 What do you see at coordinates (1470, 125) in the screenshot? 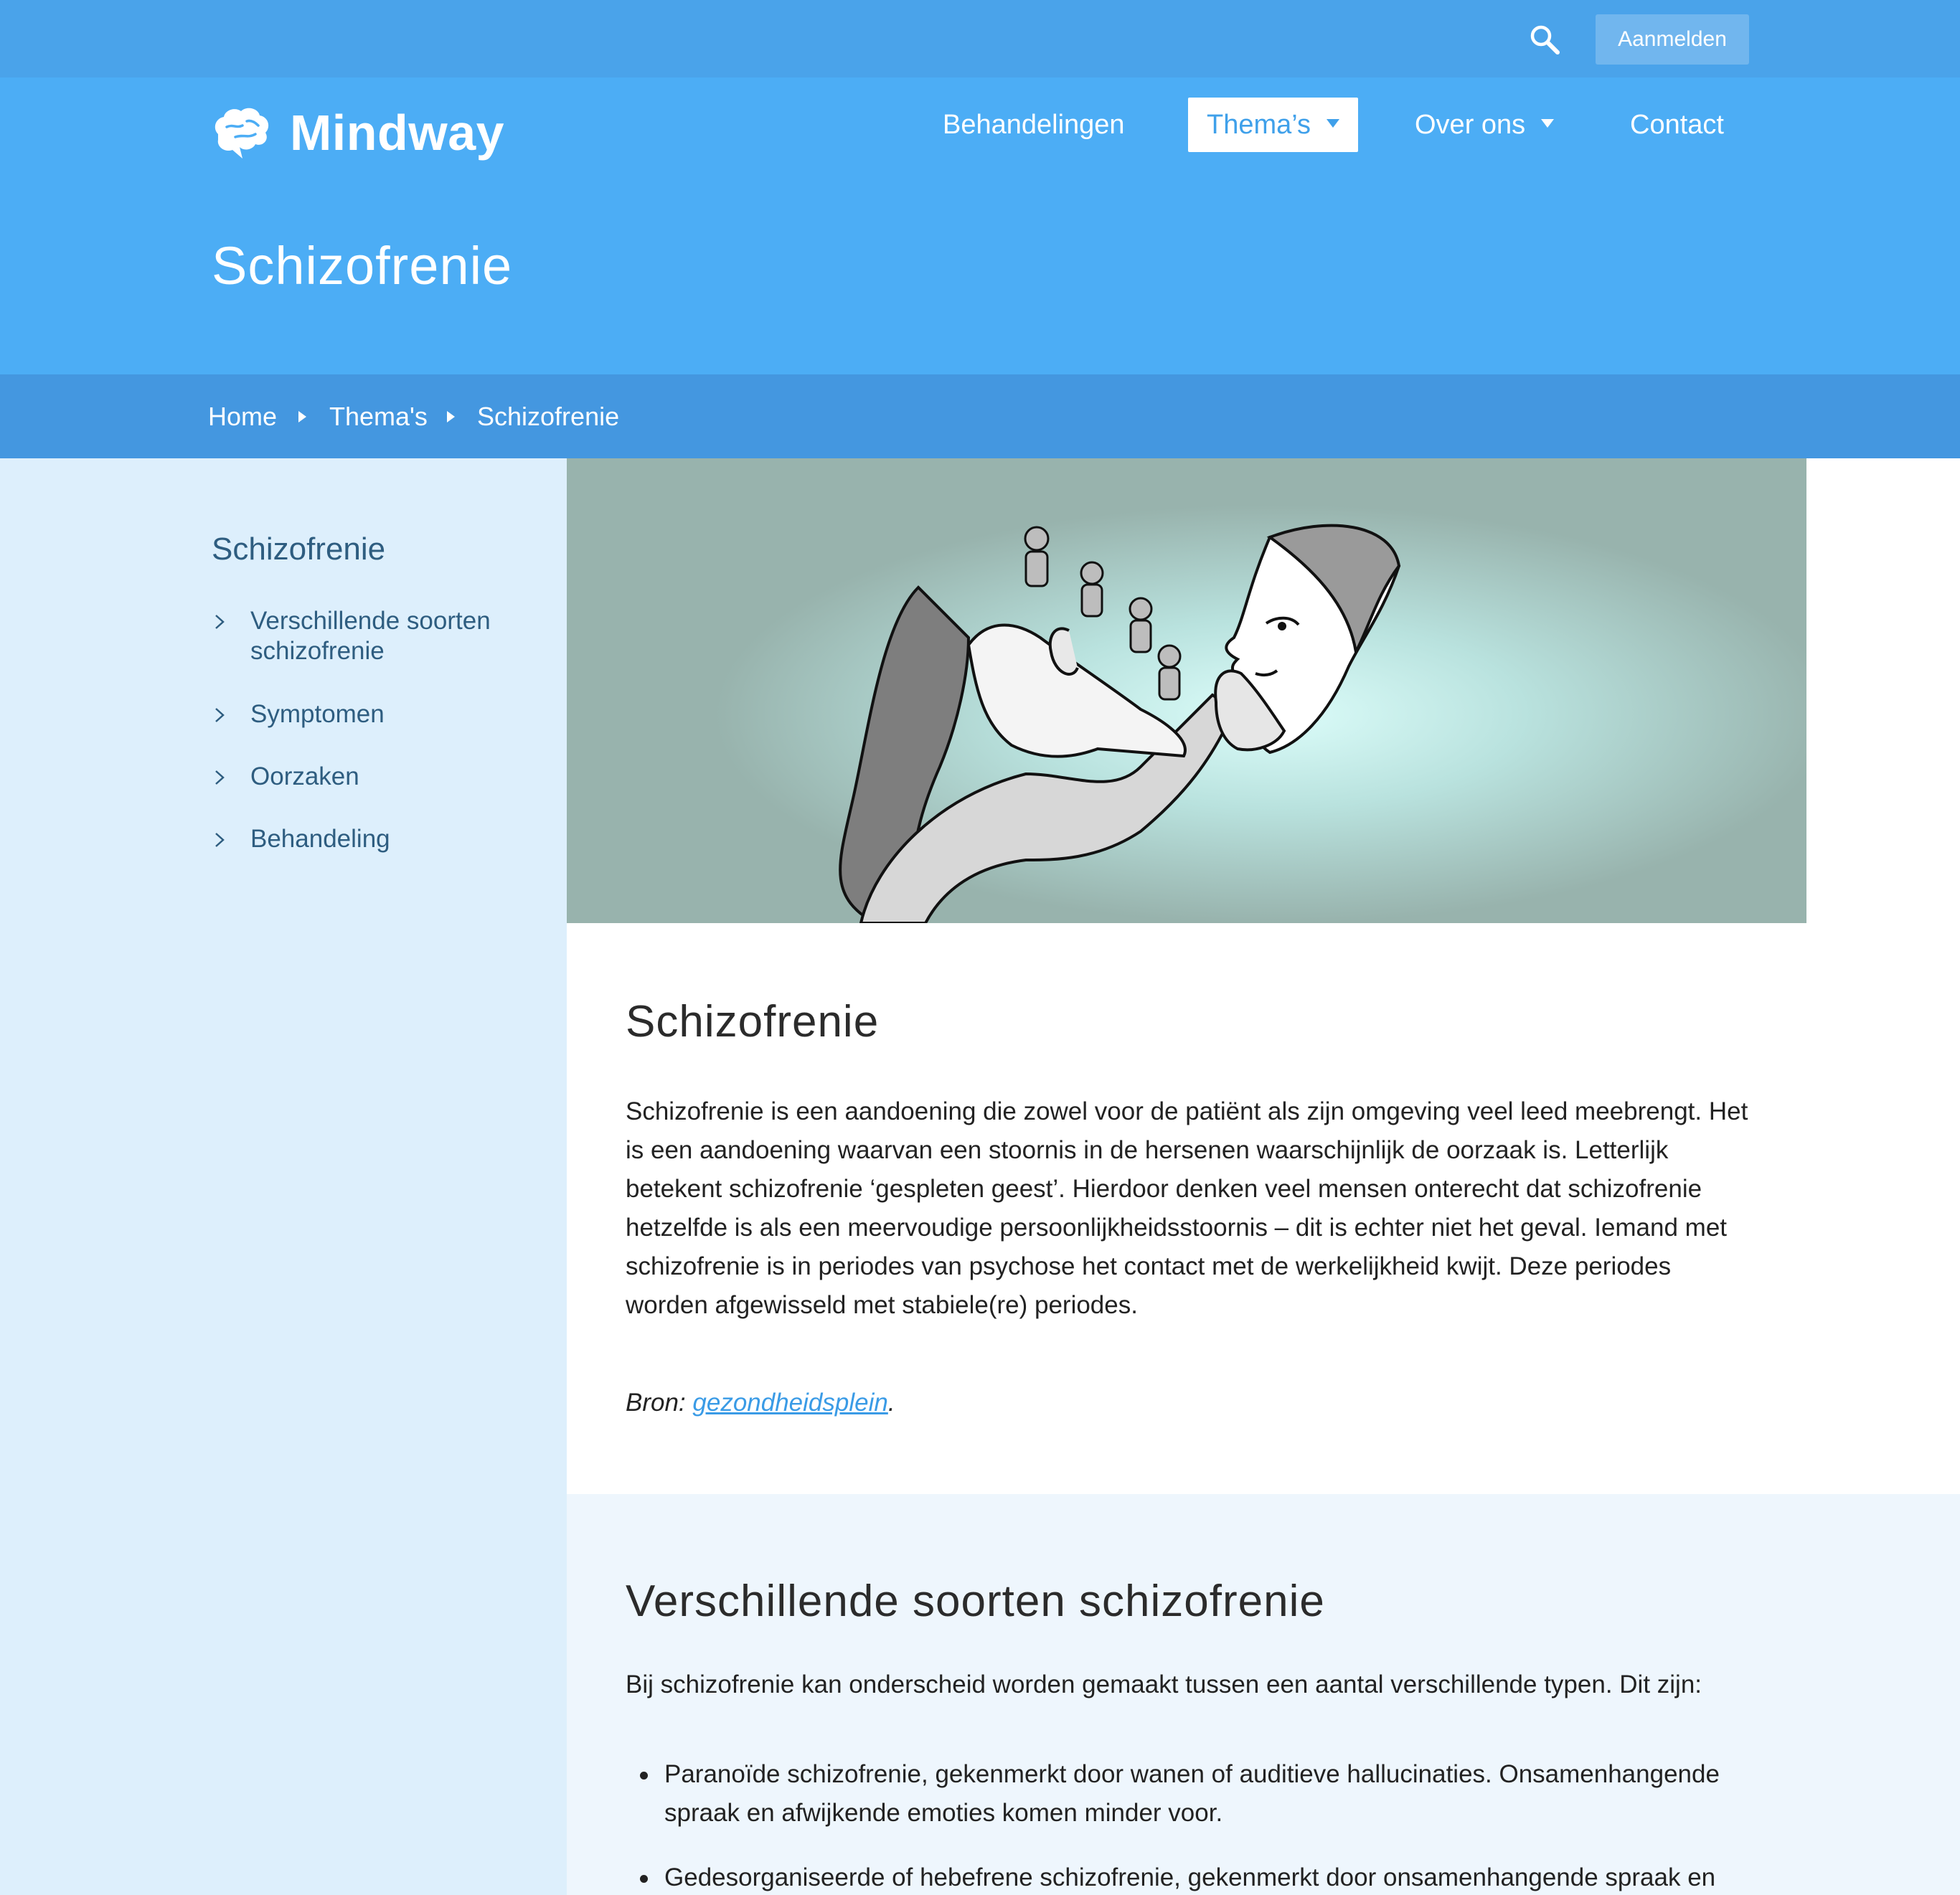
I see `nav-item-label: Over ons` at bounding box center [1470, 125].